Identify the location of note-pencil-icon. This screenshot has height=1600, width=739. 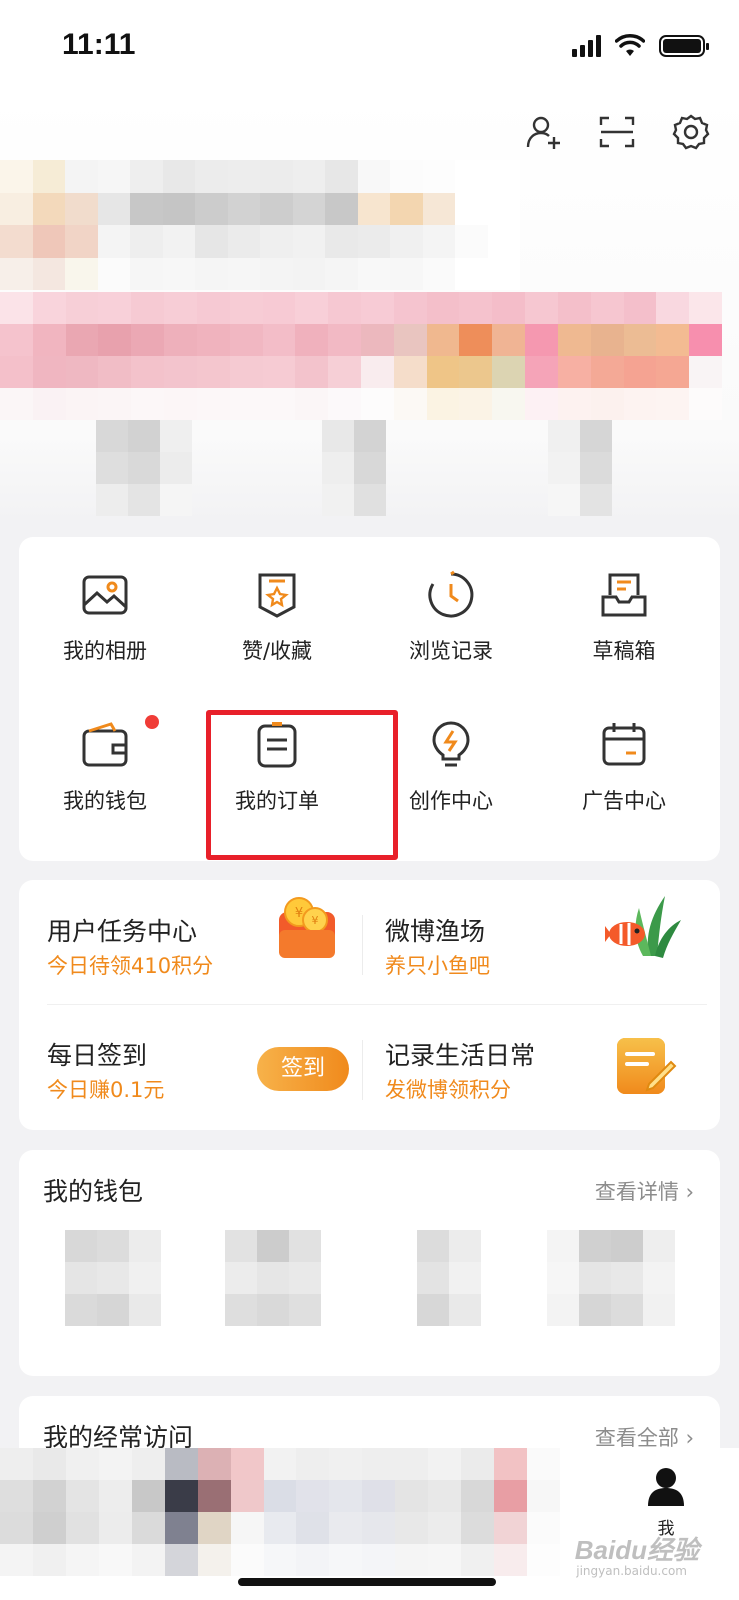
(647, 1066).